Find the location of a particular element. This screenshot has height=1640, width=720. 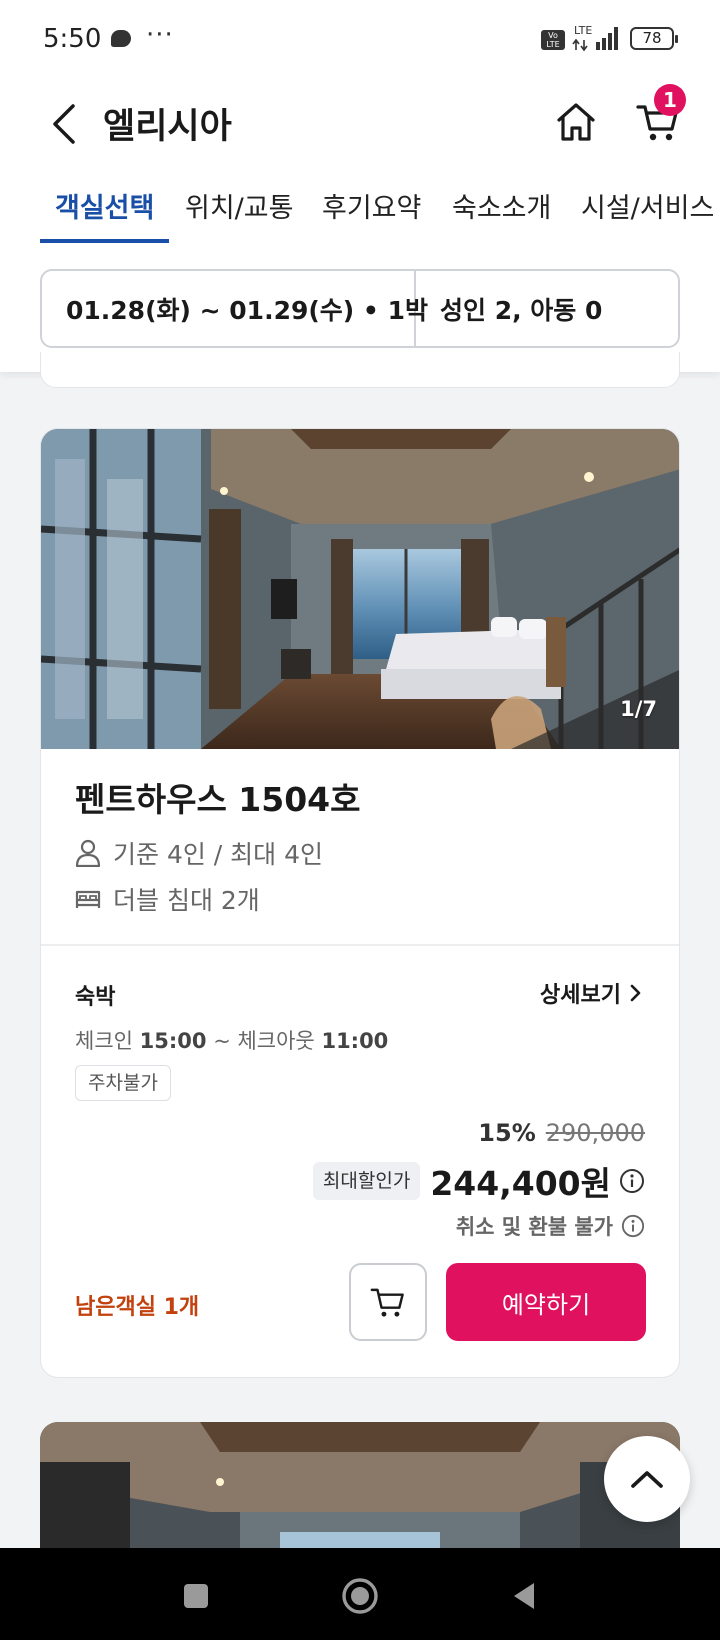

remaining-rooms: 남은객실 1개 is located at coordinates (137, 1307).